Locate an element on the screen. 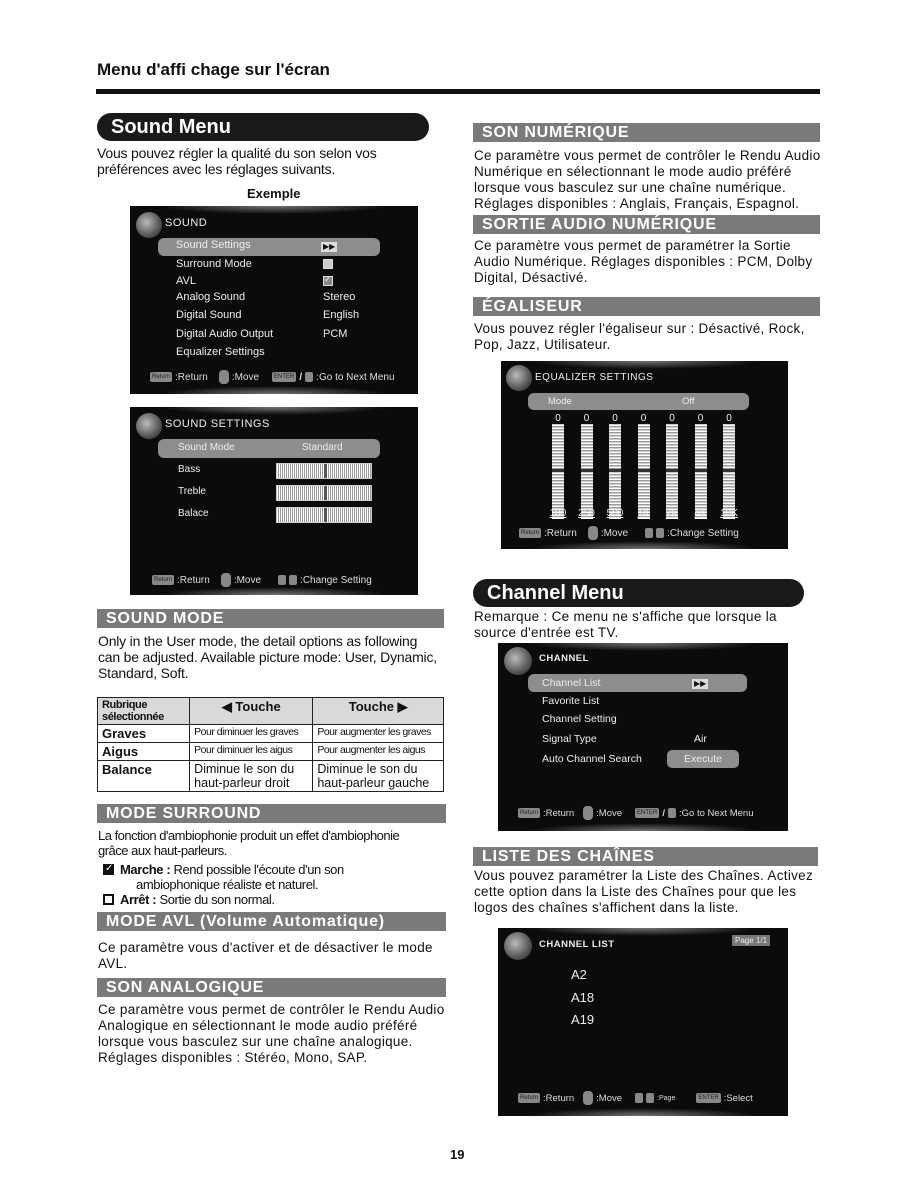 Image resolution: width=918 pixels, height=1188 pixels. table-cell: Diminue le son du haut-parleur droit is located at coordinates (251, 776).